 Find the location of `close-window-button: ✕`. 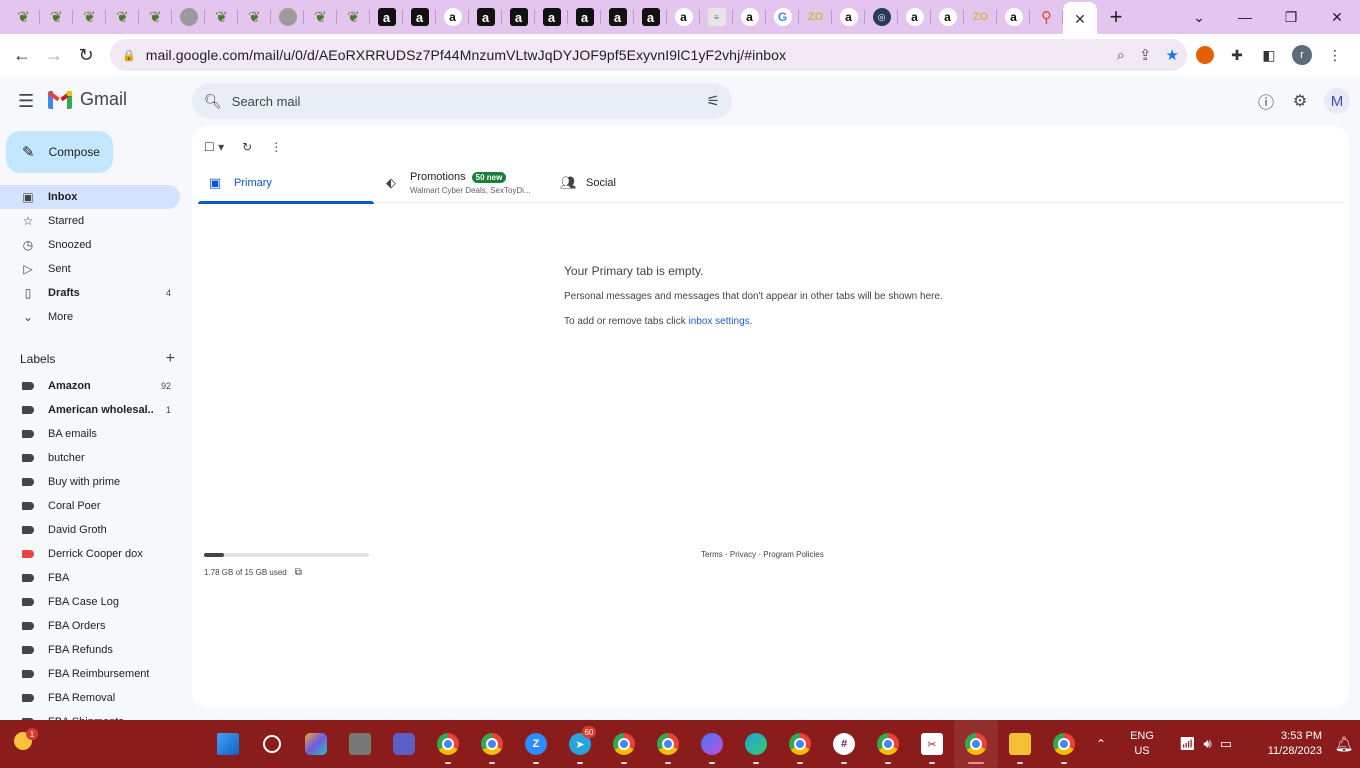

close-window-button: ✕ is located at coordinates (1337, 17).